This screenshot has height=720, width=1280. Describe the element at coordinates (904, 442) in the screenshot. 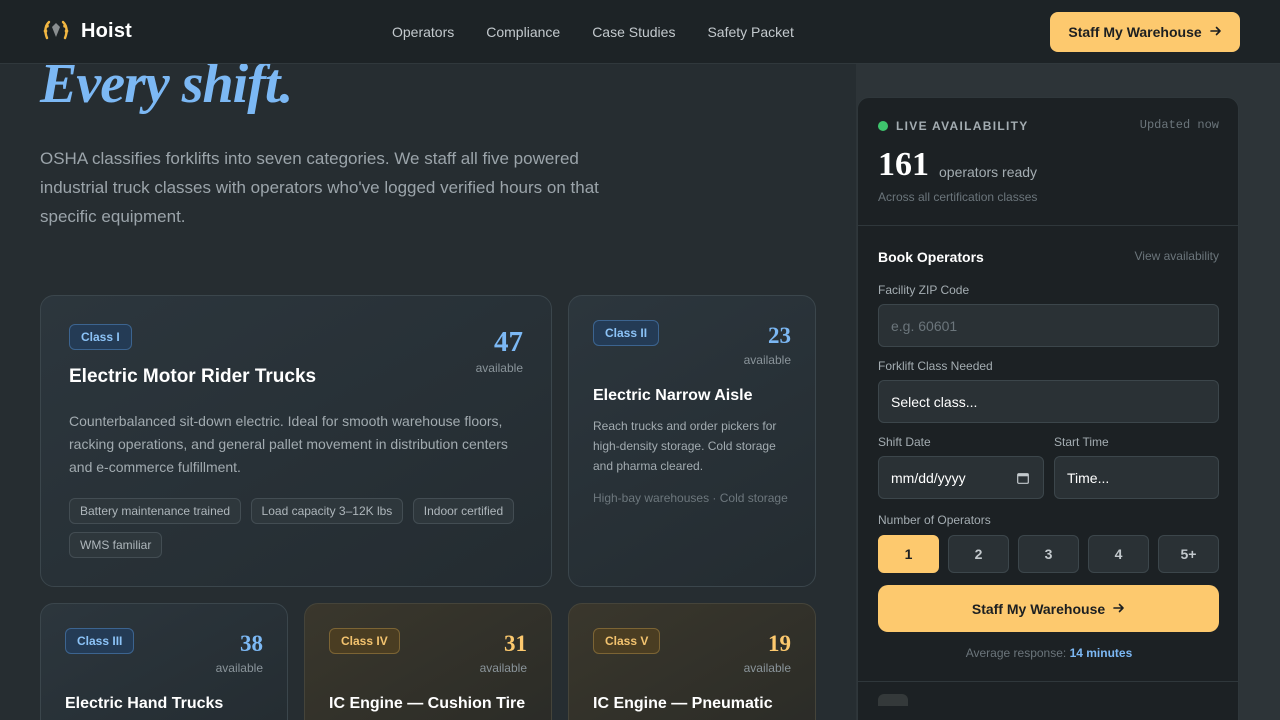

I see `shift-date-label: Shift Date` at that location.